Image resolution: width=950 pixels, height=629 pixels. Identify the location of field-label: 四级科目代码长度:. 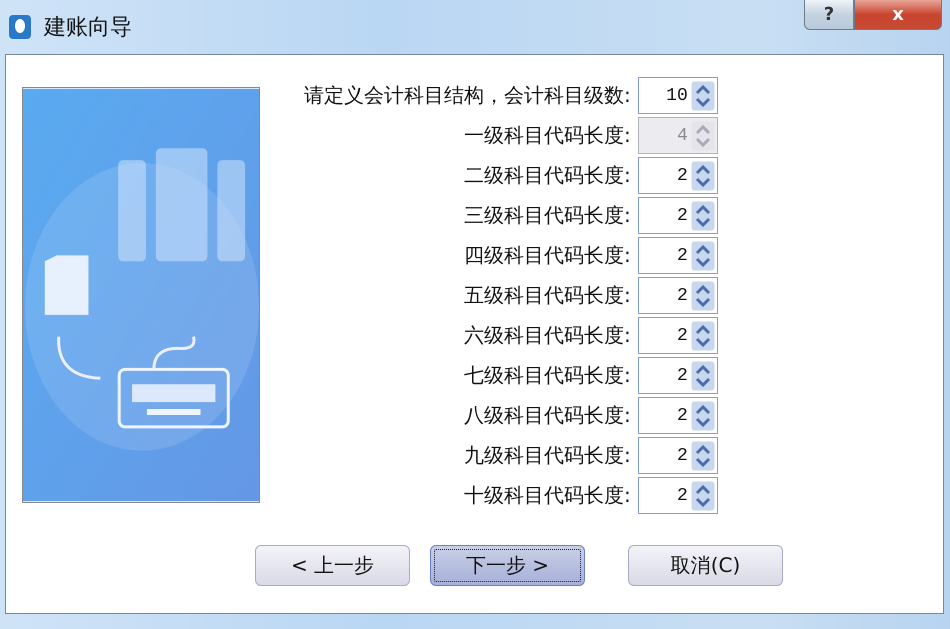
(547, 255).